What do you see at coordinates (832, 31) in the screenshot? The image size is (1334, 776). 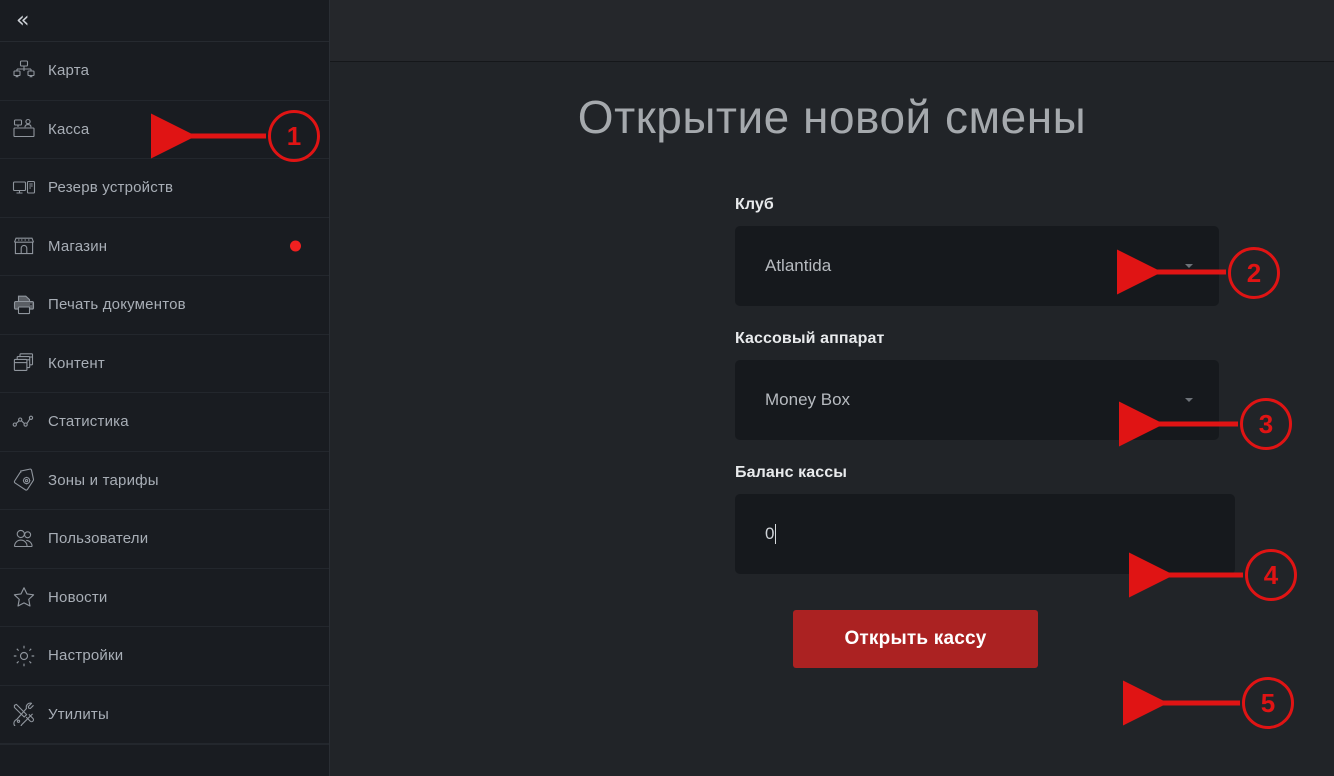 I see `top-bar` at bounding box center [832, 31].